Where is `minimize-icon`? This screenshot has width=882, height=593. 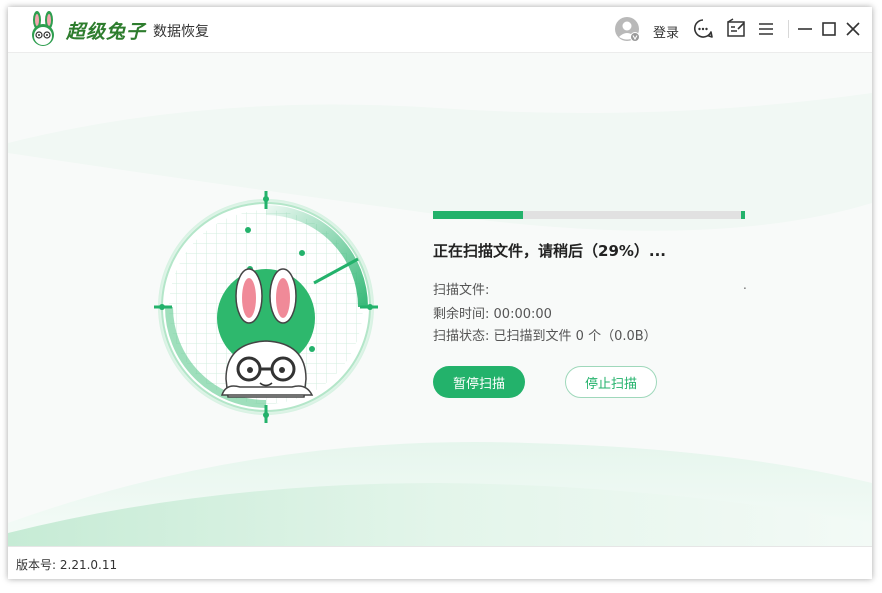
minimize-icon is located at coordinates (805, 29).